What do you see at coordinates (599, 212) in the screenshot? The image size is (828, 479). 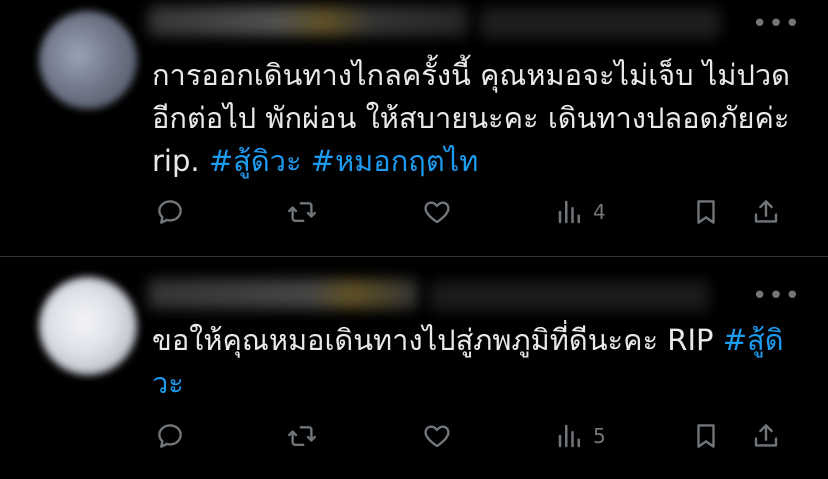 I see `views-count: 4` at bounding box center [599, 212].